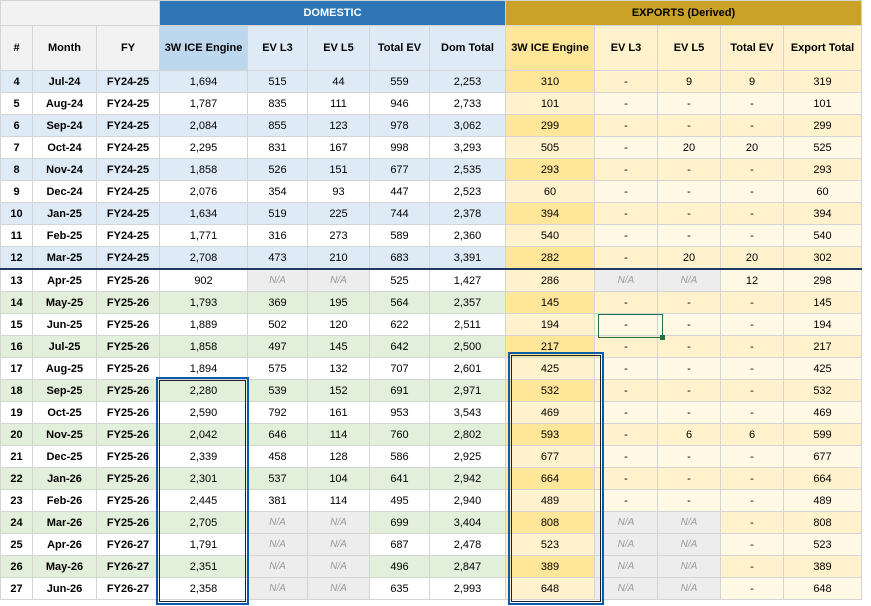 This screenshot has width=871, height=606. I want to click on cell-month: Feb-25, so click(64, 235).